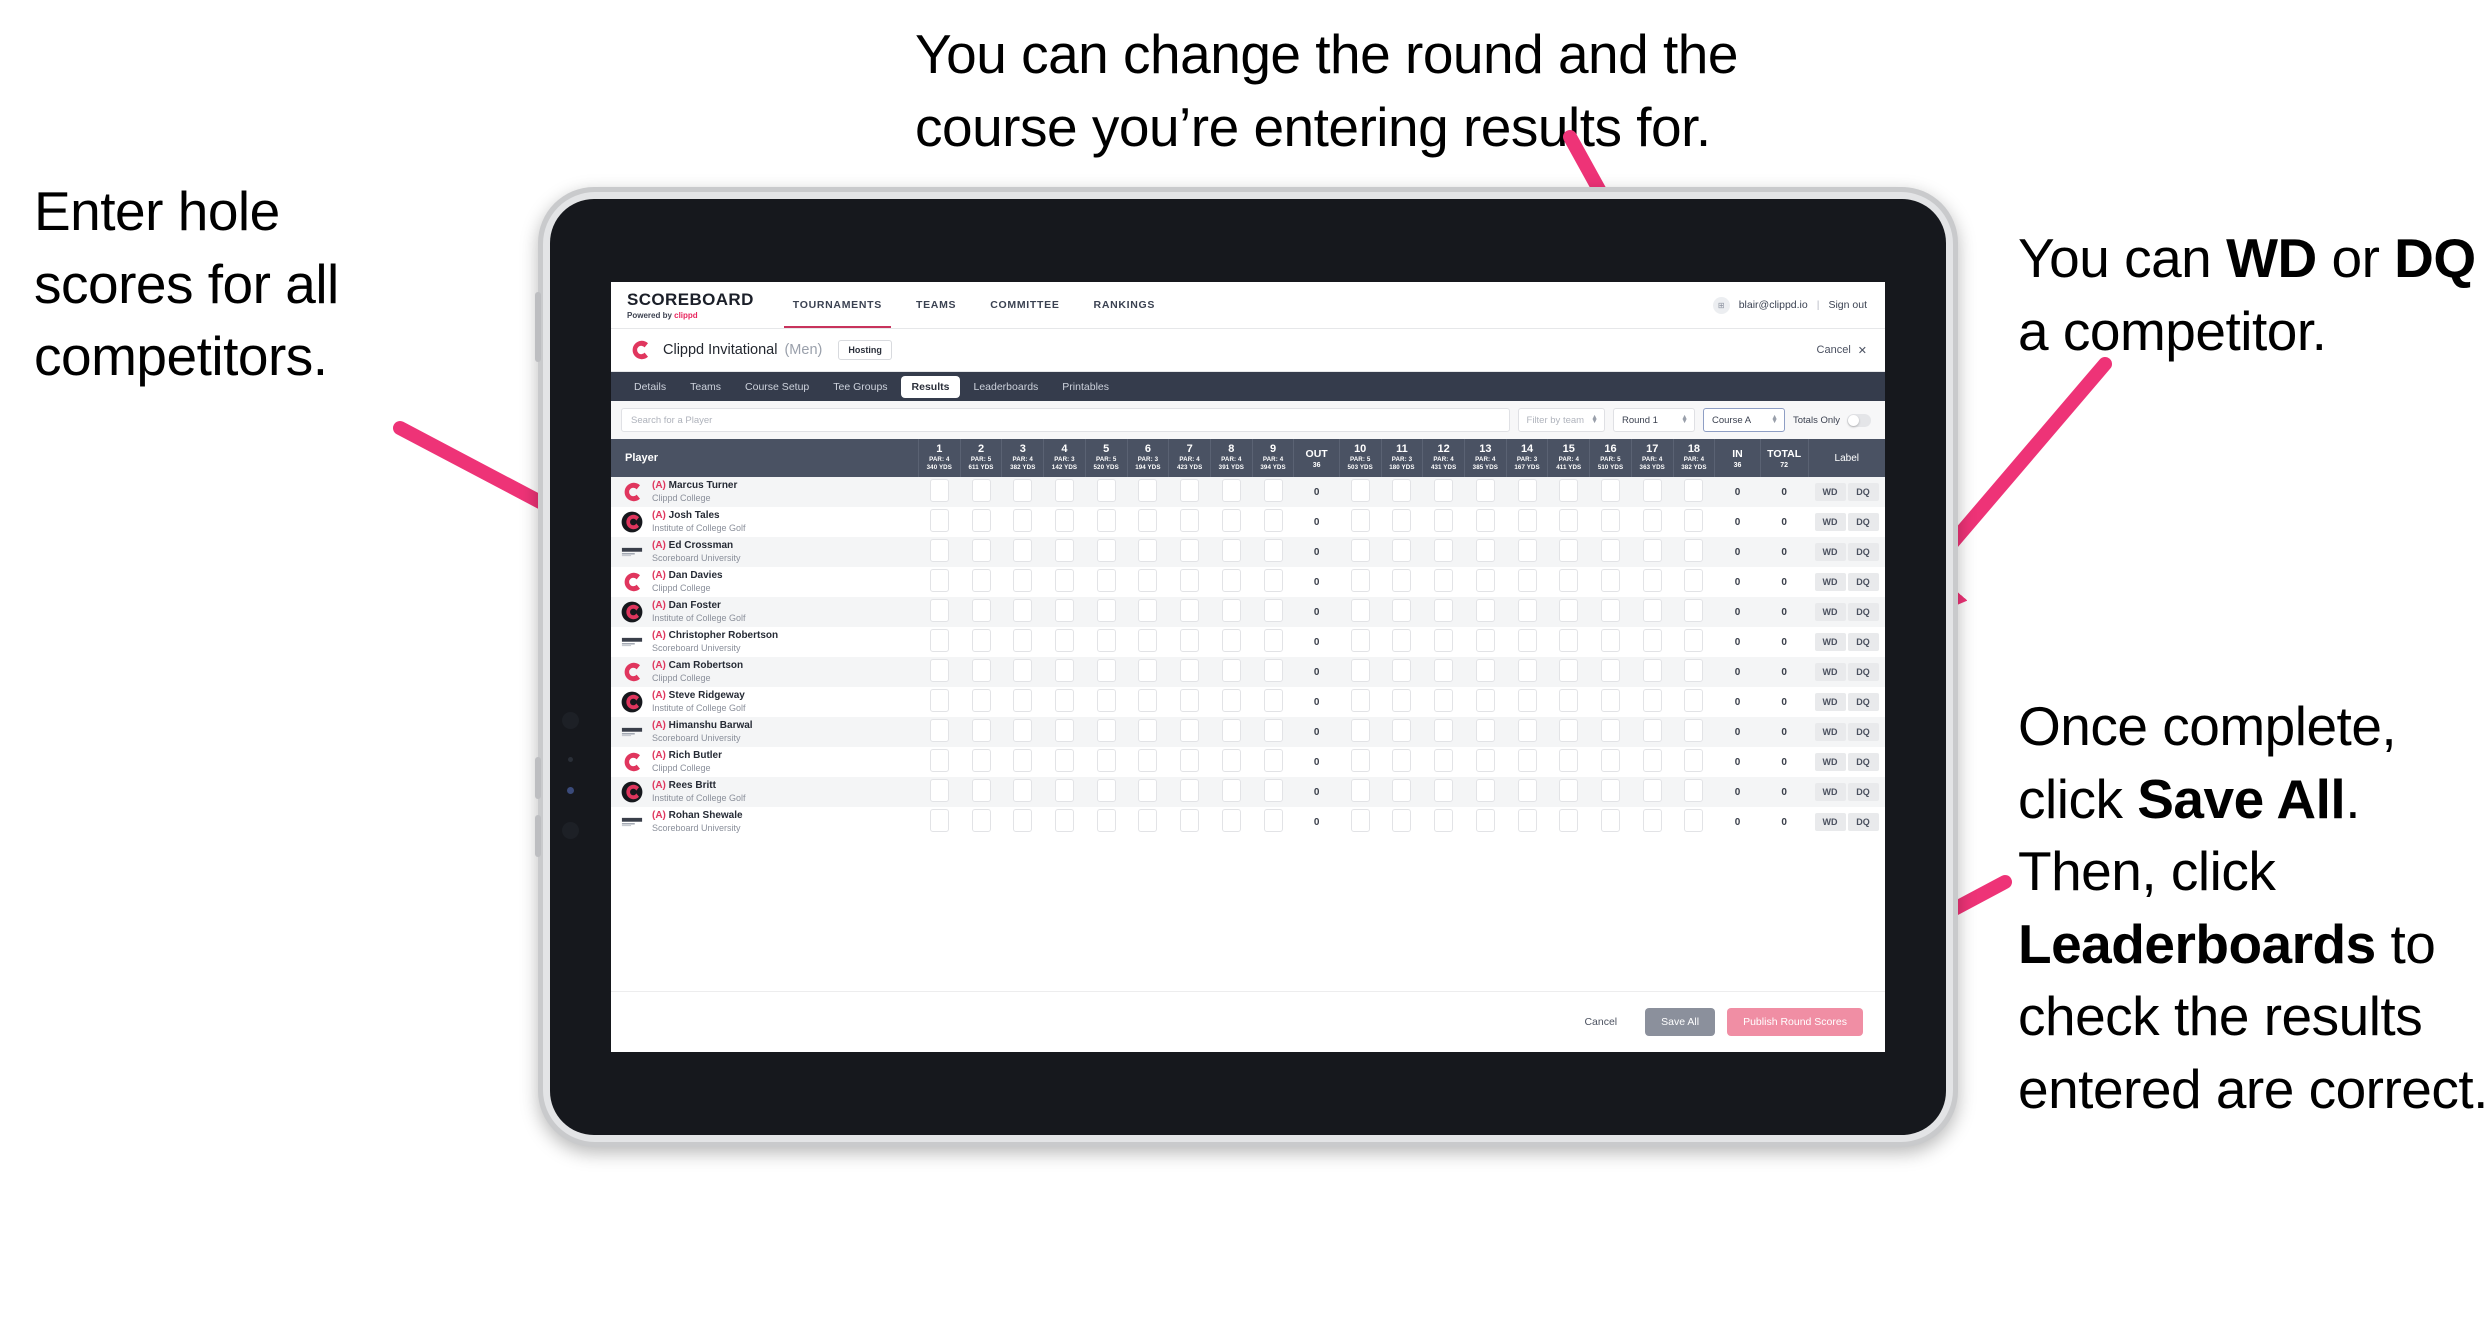 This screenshot has height=1339, width=2489. What do you see at coordinates (1231, 730) in the screenshot?
I see `front-hole-8-input` at bounding box center [1231, 730].